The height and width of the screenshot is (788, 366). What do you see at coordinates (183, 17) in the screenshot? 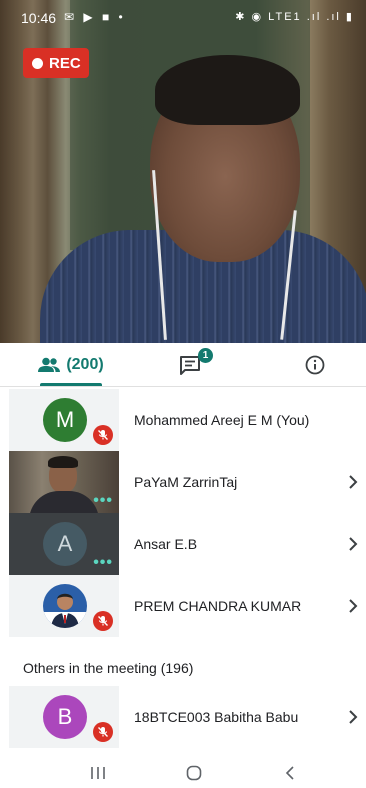
I see `status-bar: 10:46 ✉ ▶ ■ • ✱ ◉ LTE1 .ıl .ıl ▮` at bounding box center [183, 17].